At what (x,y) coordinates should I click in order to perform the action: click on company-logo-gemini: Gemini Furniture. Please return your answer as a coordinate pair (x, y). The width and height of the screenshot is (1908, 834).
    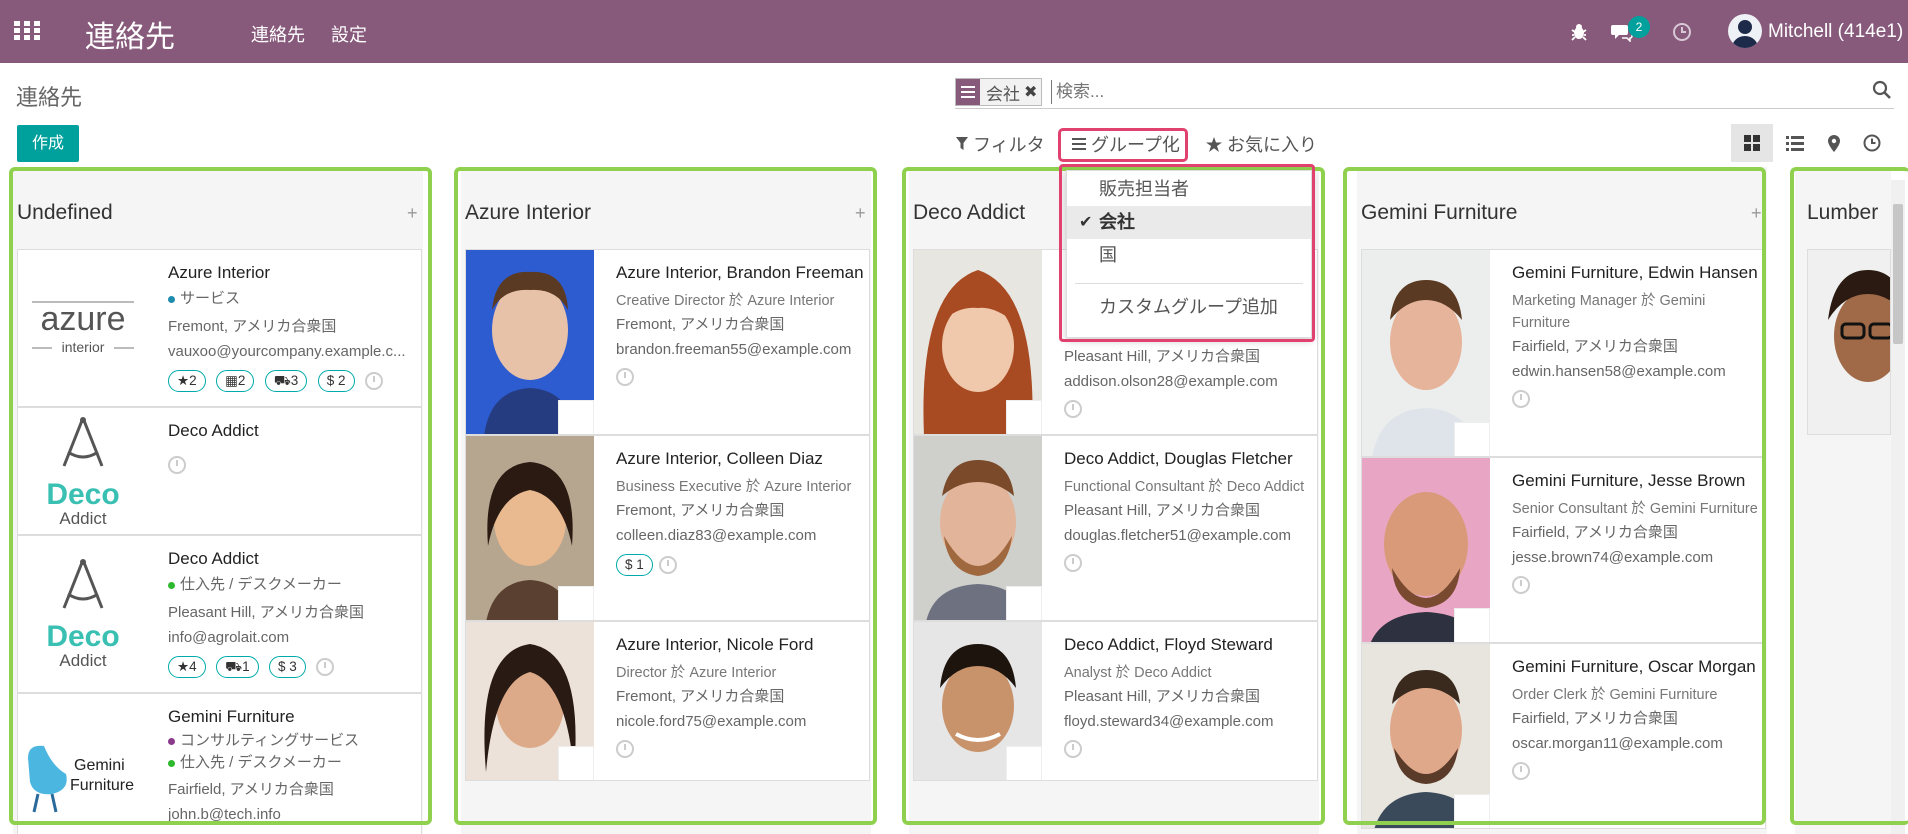
    Looking at the image, I should click on (82, 779).